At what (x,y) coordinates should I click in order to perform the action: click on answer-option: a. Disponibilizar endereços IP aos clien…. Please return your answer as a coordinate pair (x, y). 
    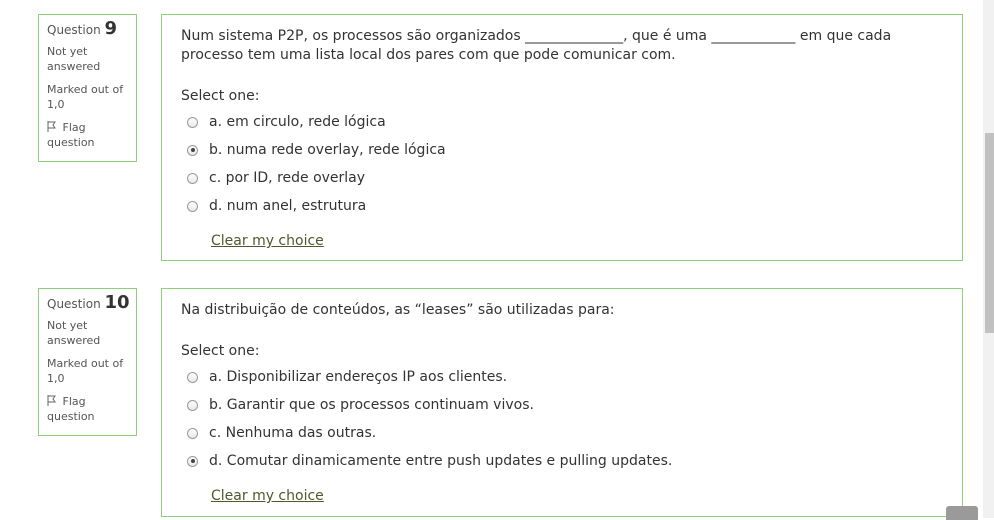
    Looking at the image, I should click on (562, 377).